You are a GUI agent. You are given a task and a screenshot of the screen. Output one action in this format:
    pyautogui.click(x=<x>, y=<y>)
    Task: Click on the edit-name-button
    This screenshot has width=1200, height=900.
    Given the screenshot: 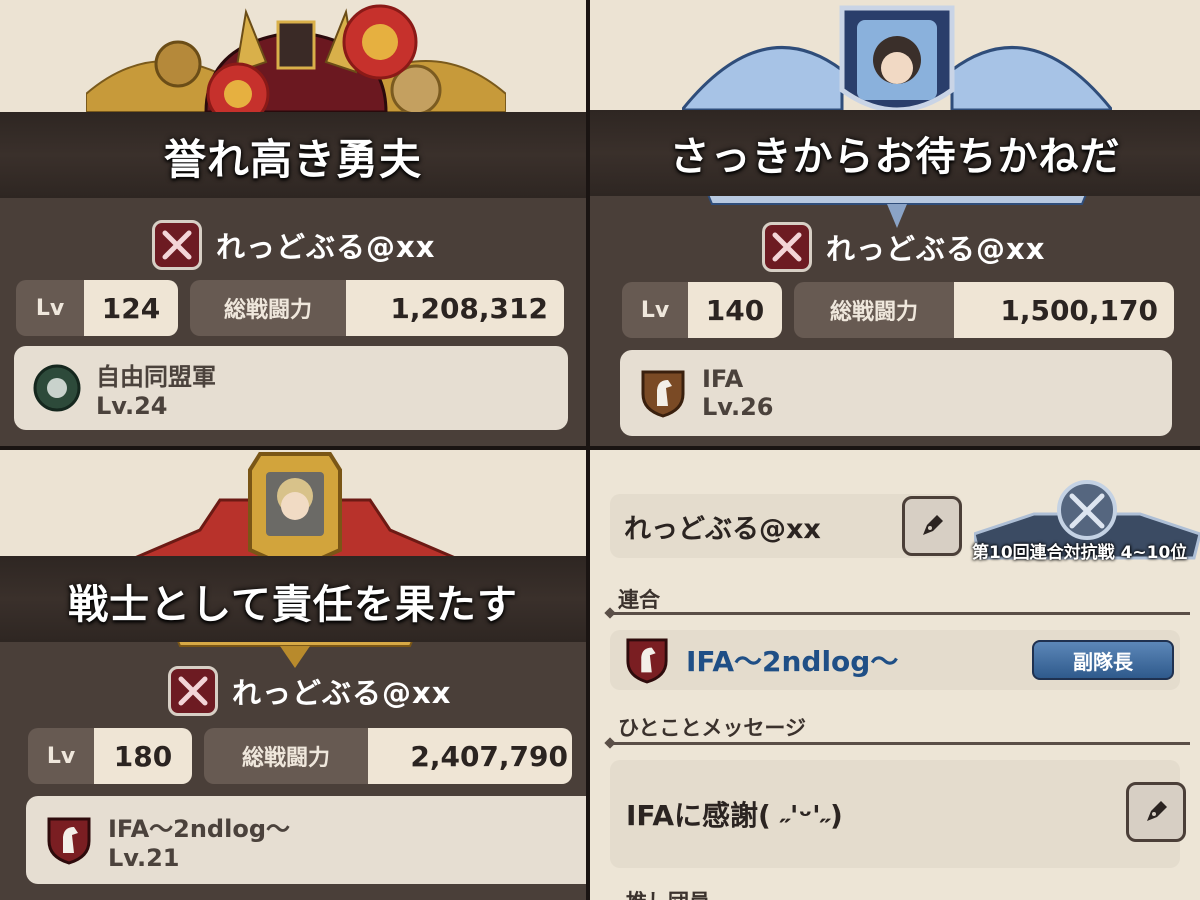 What is the action you would take?
    pyautogui.click(x=932, y=526)
    